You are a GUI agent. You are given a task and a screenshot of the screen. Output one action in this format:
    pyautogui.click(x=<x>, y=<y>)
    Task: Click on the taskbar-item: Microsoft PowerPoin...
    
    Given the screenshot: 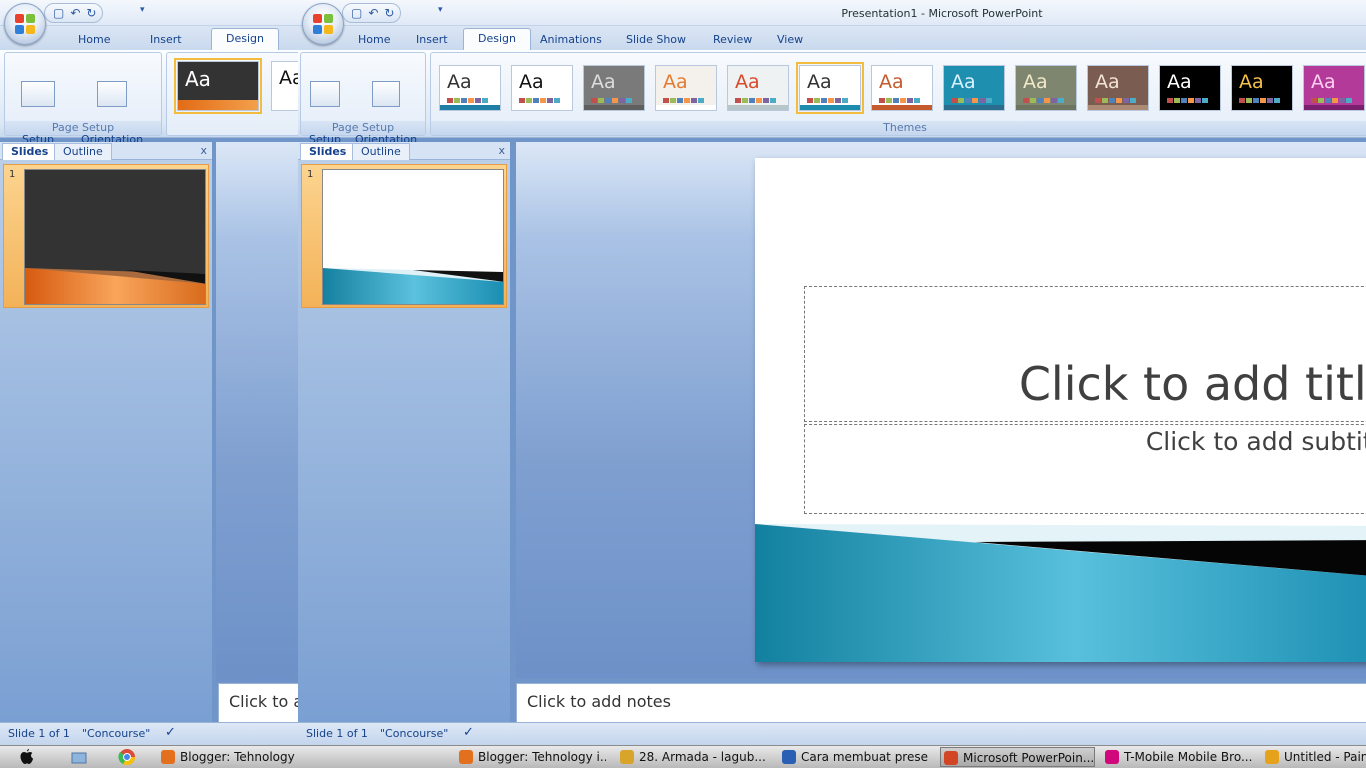 What is the action you would take?
    pyautogui.click(x=1017, y=757)
    